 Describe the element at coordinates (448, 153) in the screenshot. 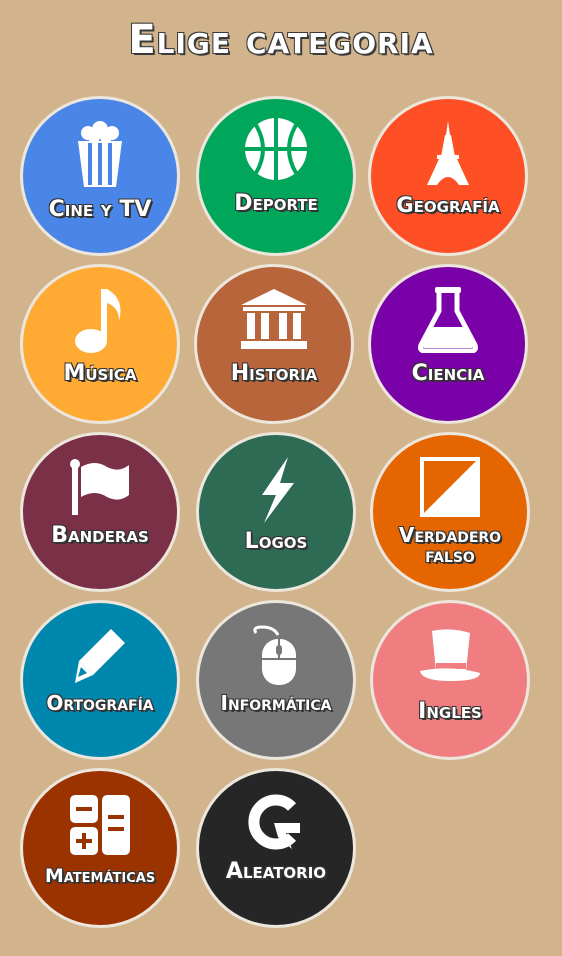

I see `eiffel-tower-icon` at that location.